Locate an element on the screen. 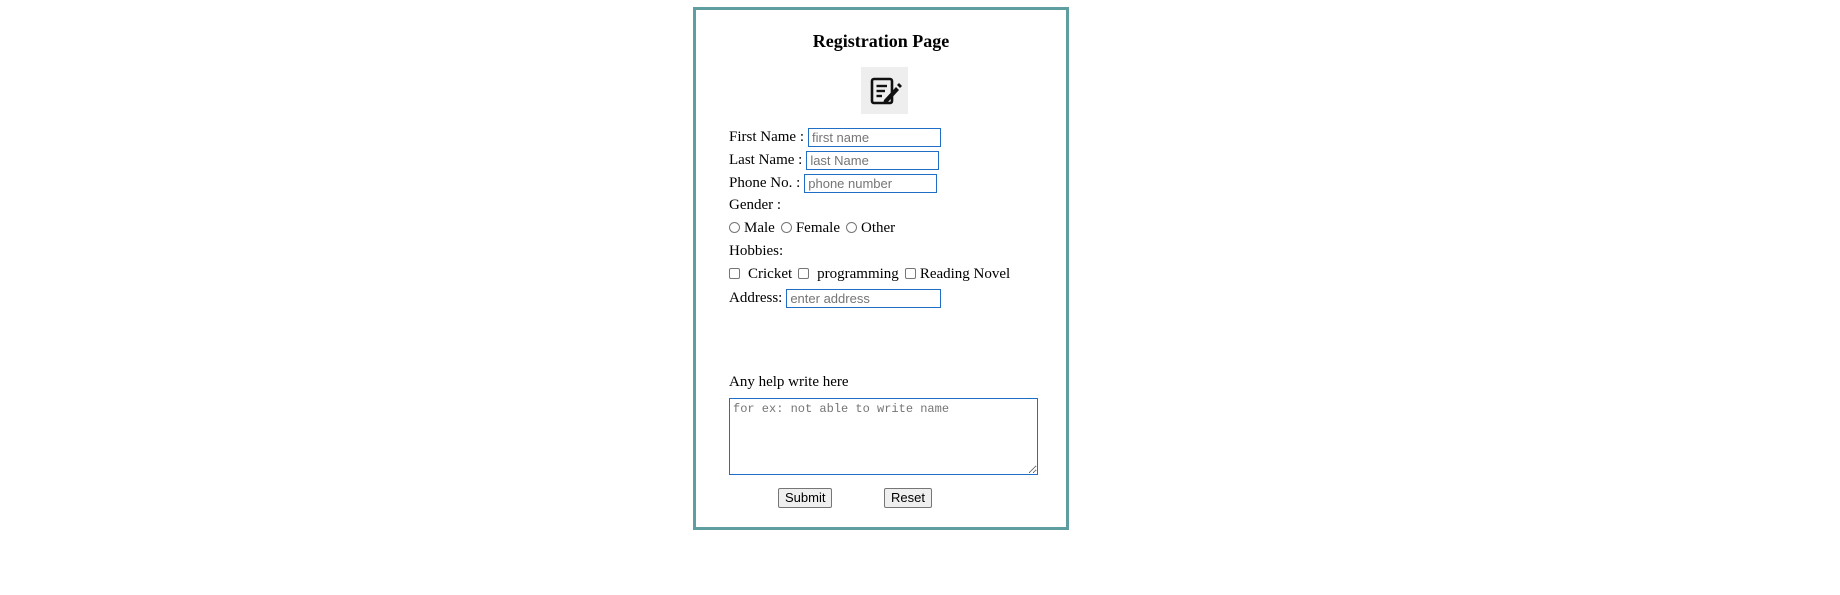  hobby-cricket-label: Cricket is located at coordinates (770, 274).